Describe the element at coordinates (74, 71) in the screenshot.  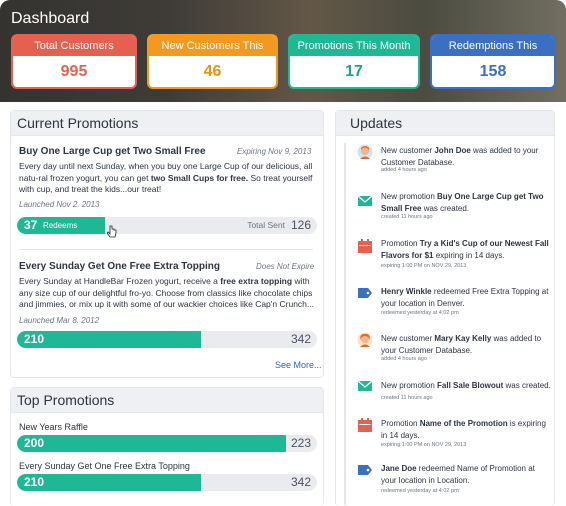
I see `stat-value: 995` at that location.